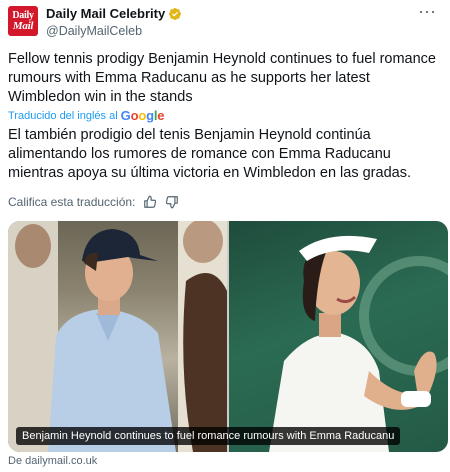 This screenshot has width=450, height=472. What do you see at coordinates (72, 202) in the screenshot?
I see `rate-translation-label: Califica esta traducción:` at bounding box center [72, 202].